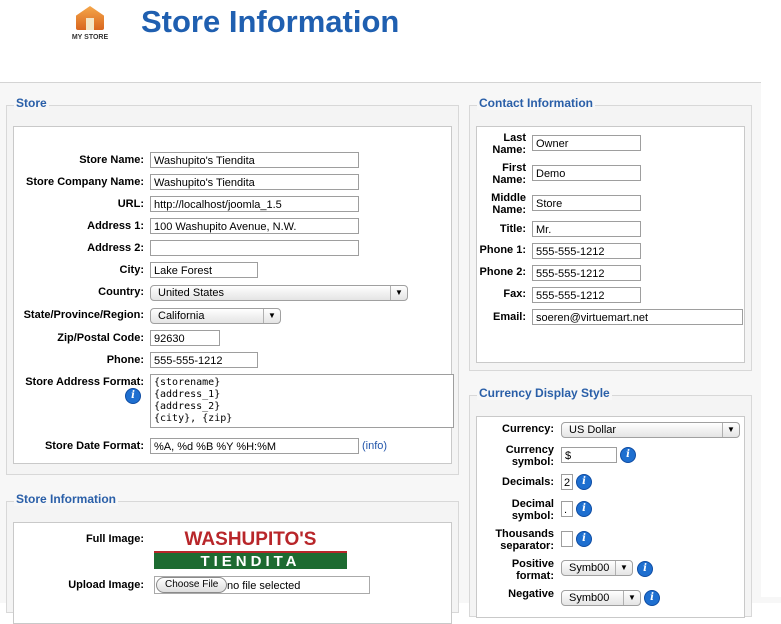 Image resolution: width=781 pixels, height=624 pixels. What do you see at coordinates (90, 37) in the screenshot?
I see `logo-text: MY STORE` at bounding box center [90, 37].